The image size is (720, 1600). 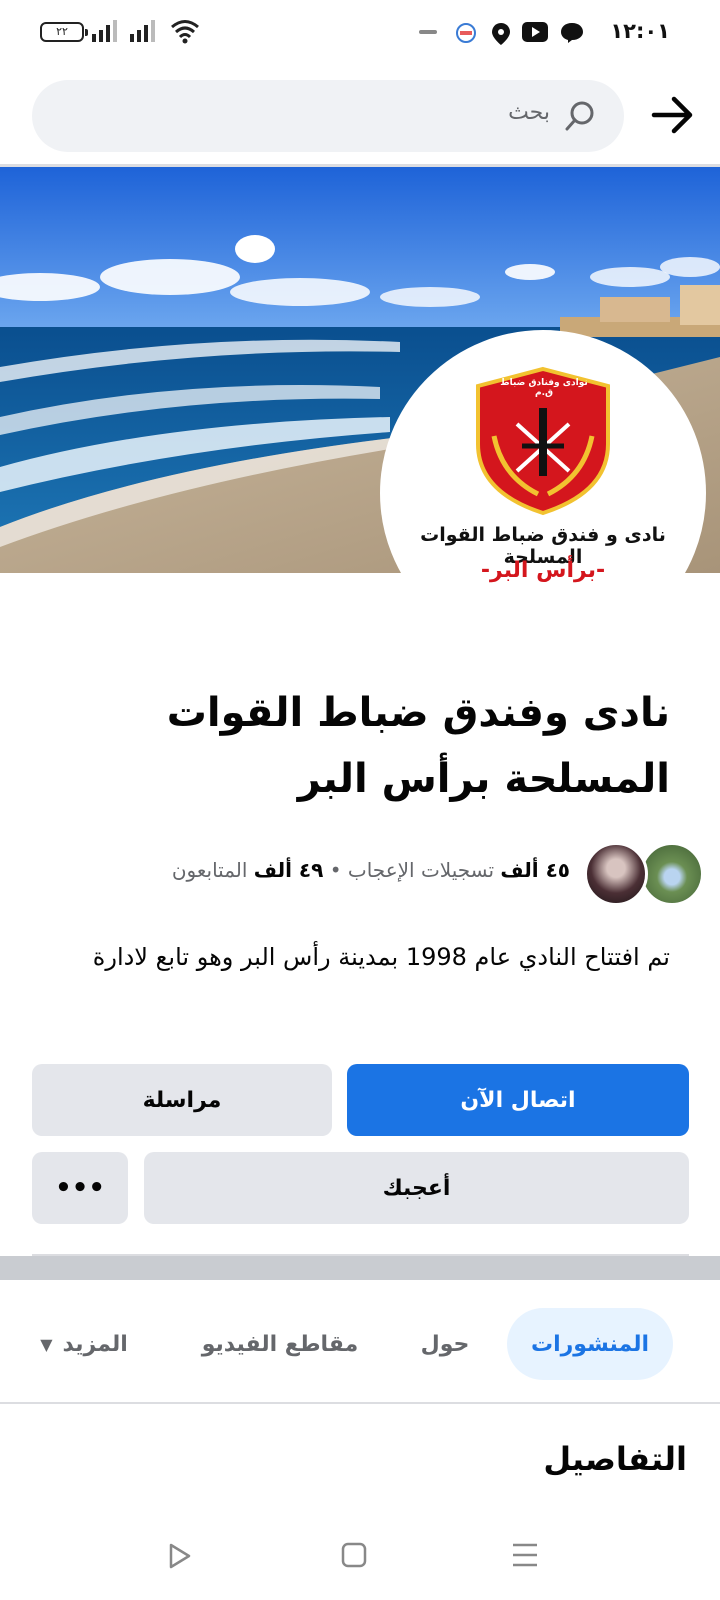 What do you see at coordinates (518, 1100) in the screenshot?
I see `call-now-button: اتصال الآن` at bounding box center [518, 1100].